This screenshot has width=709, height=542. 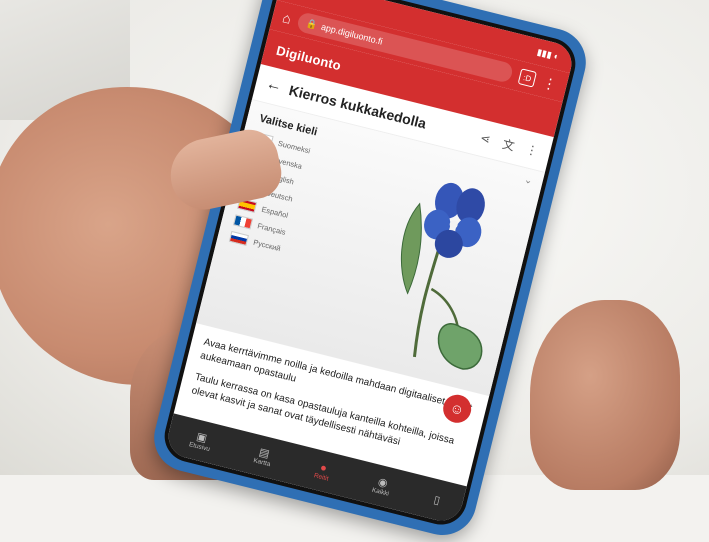 What do you see at coordinates (287, 18) in the screenshot?
I see `home-icon: ⌂` at bounding box center [287, 18].